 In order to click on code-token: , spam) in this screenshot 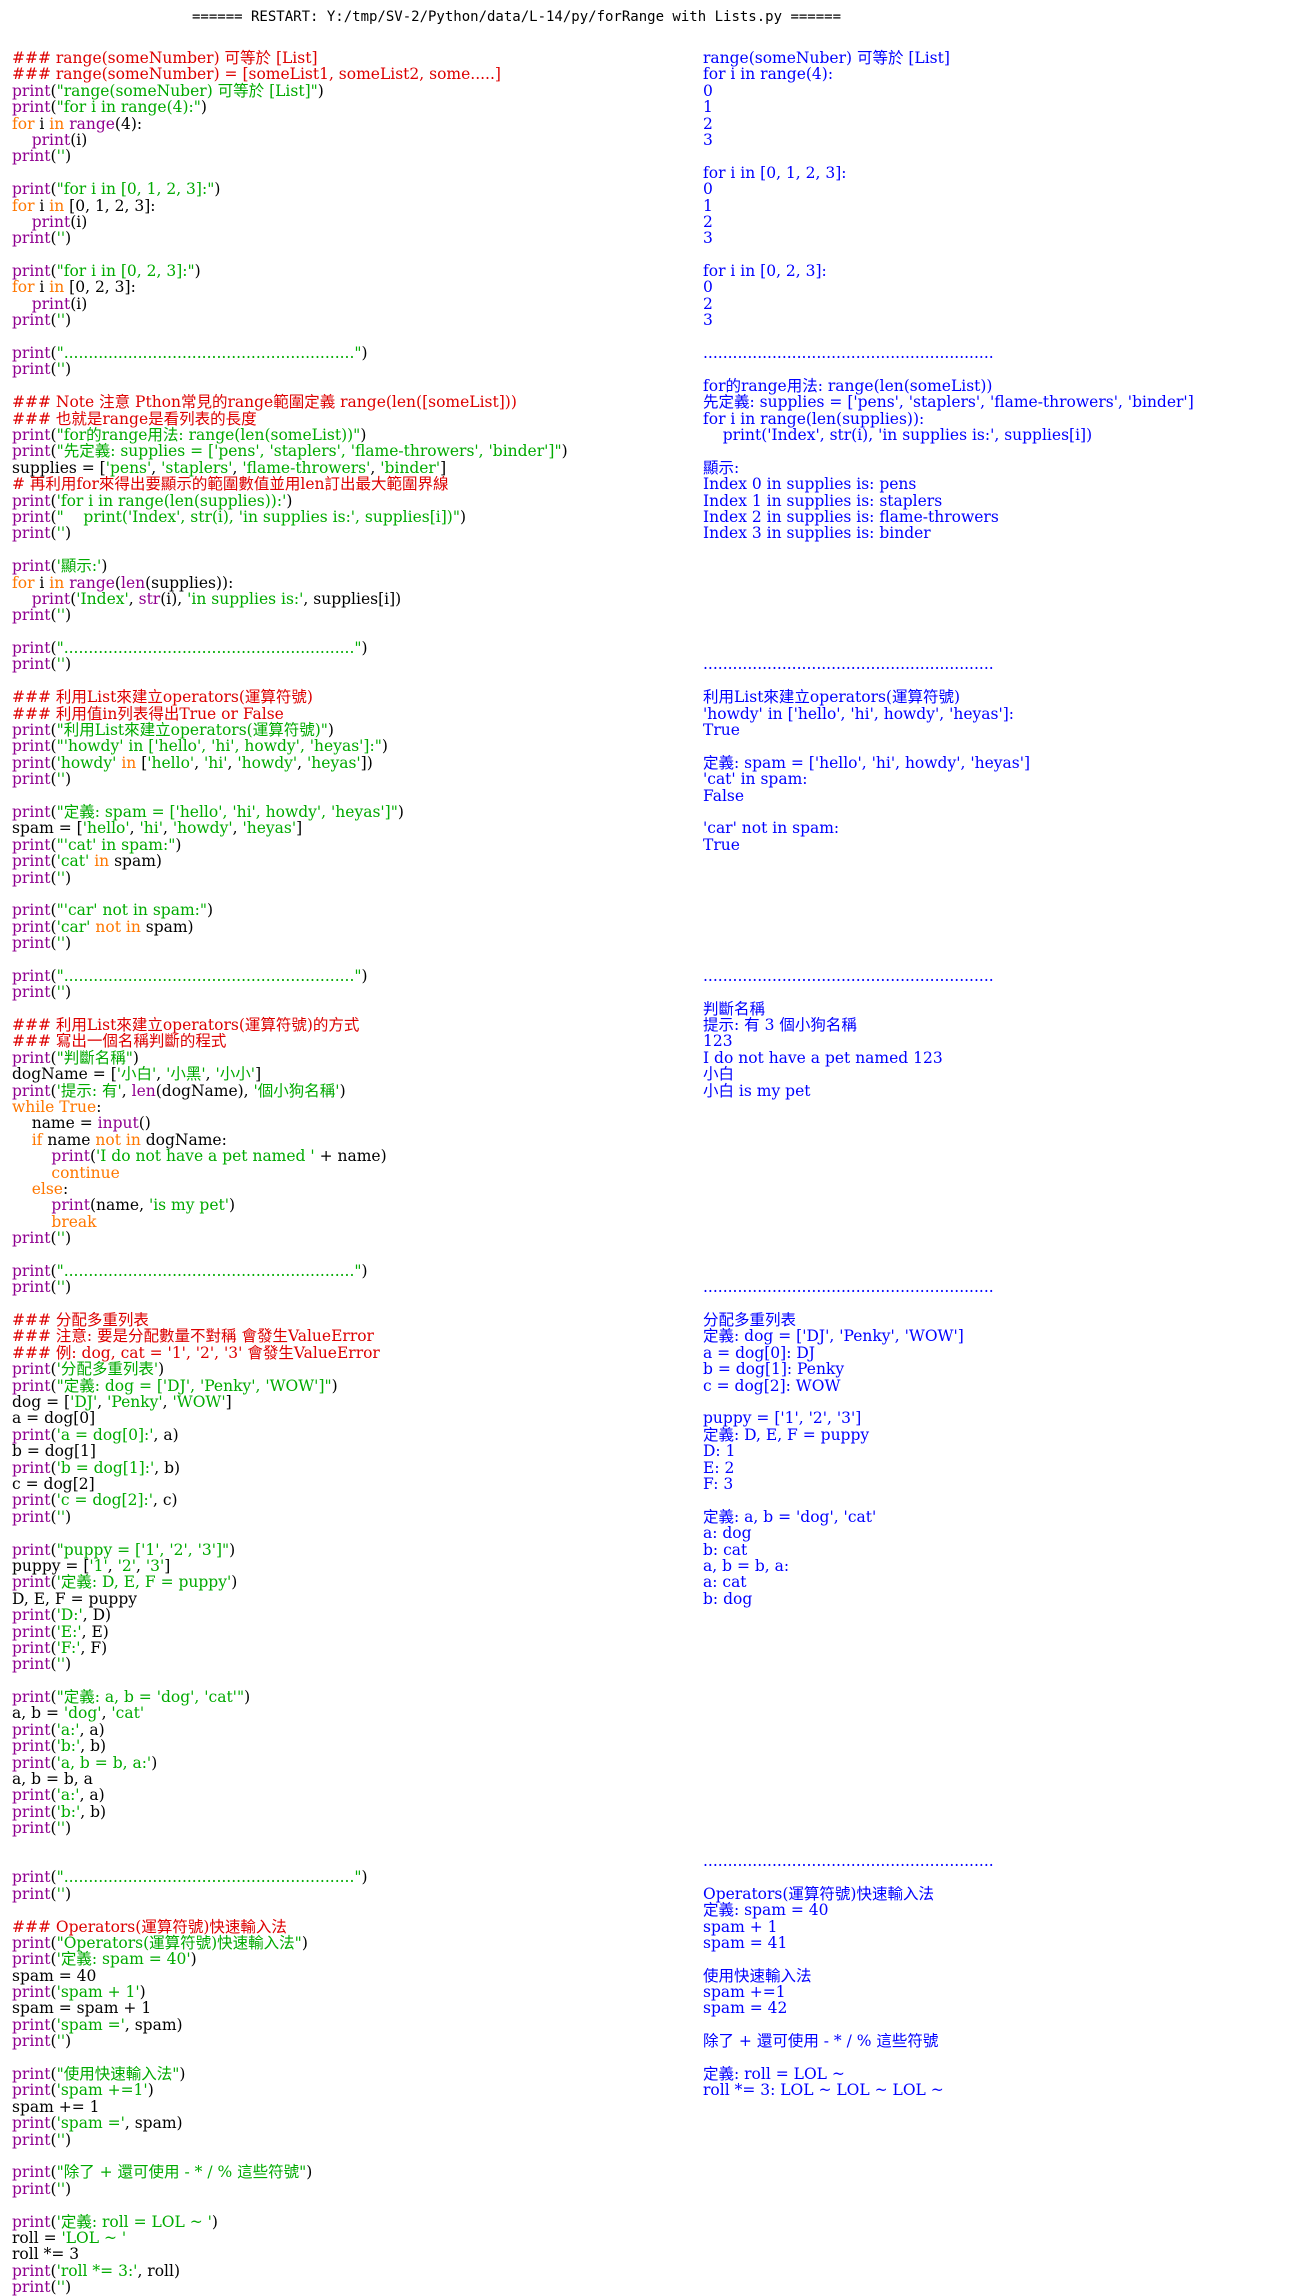, I will do `click(153, 2024)`.